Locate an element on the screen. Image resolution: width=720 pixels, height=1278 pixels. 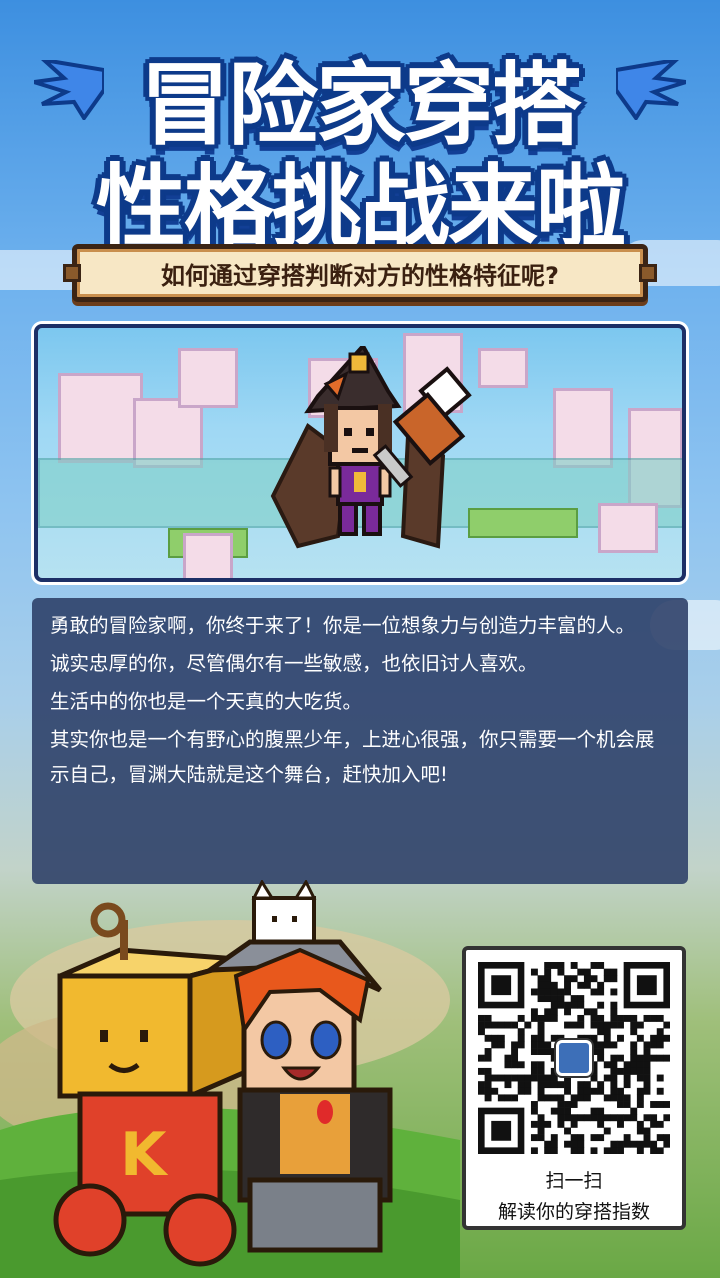
svg-text: K is located at coordinates (144, 1155).